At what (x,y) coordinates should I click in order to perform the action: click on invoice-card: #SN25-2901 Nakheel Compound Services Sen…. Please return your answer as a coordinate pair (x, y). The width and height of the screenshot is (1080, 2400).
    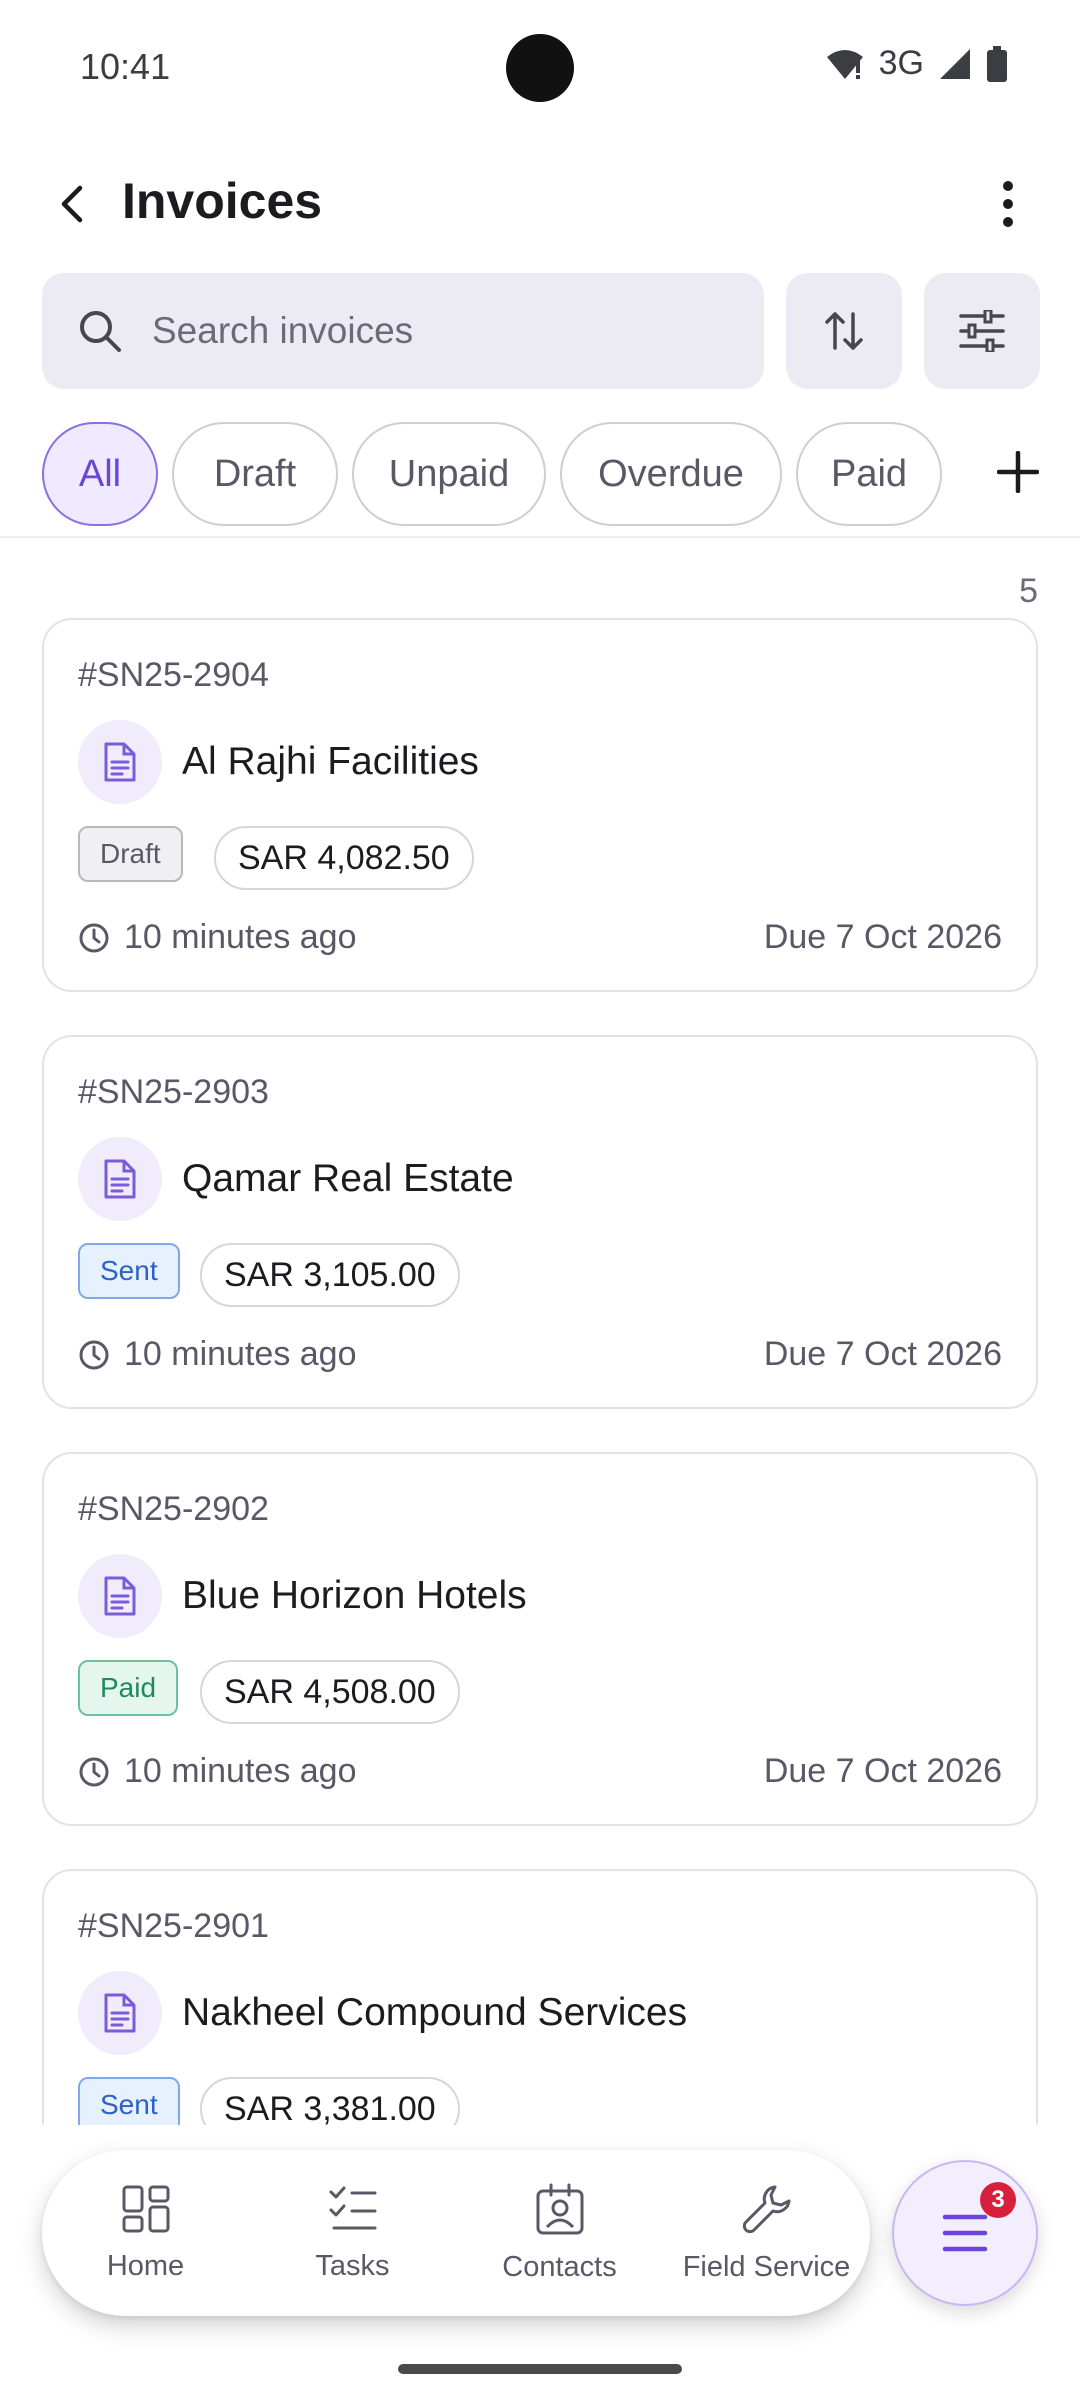
    Looking at the image, I should click on (540, 1997).